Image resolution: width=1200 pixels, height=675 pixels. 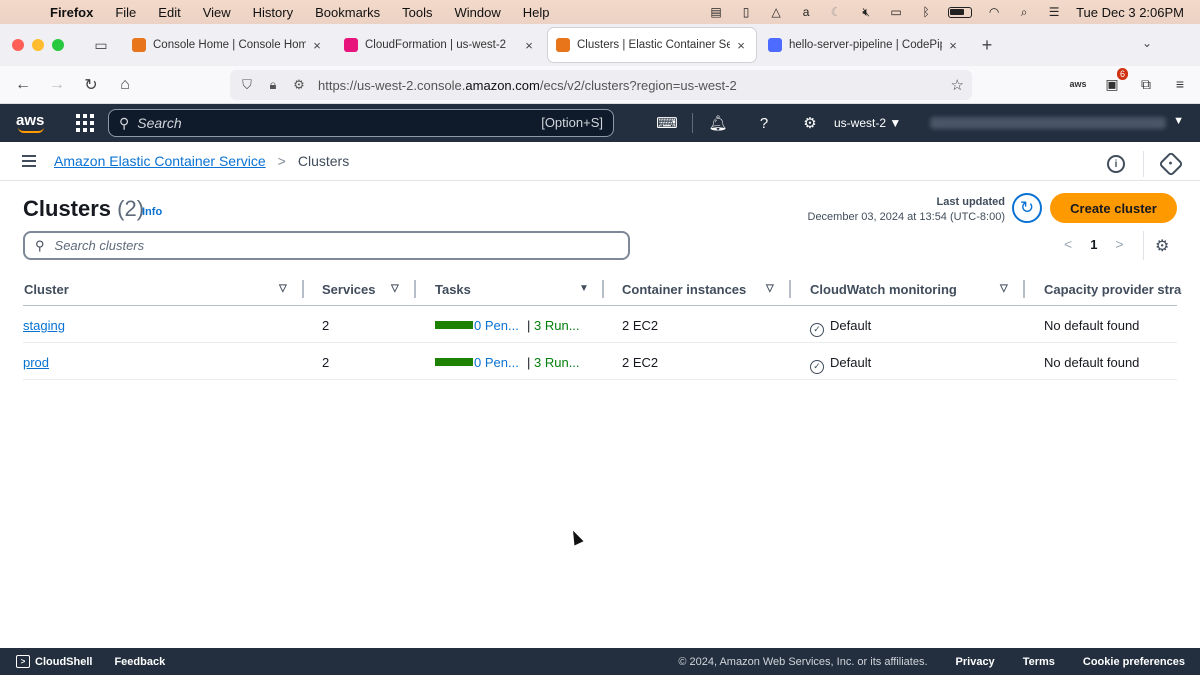 I want to click on aws-extension-icon: aws, so click(x=1078, y=84).